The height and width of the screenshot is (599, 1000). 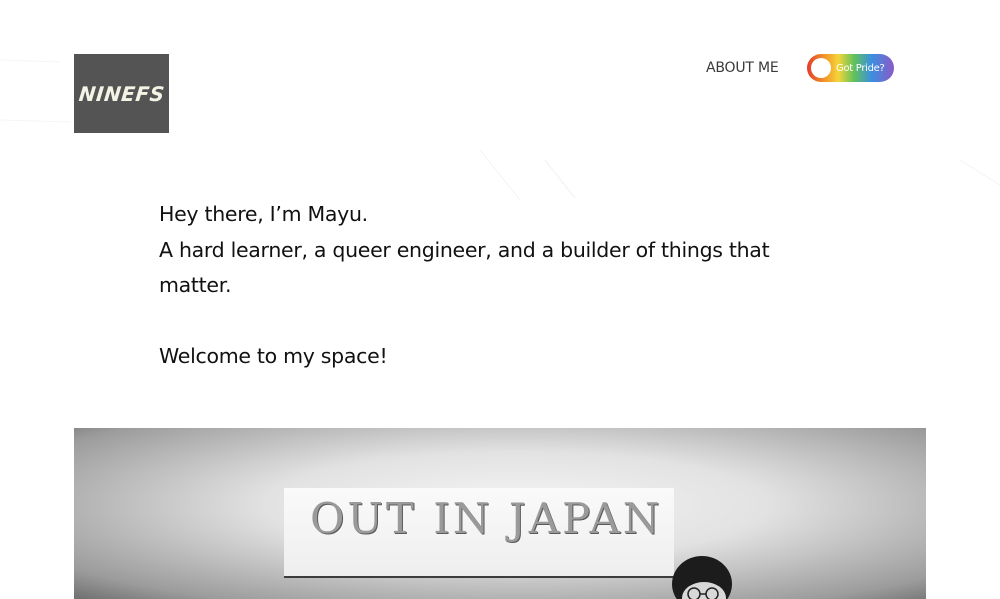 I want to click on main-nav: ABOUT ME, so click(x=734, y=68).